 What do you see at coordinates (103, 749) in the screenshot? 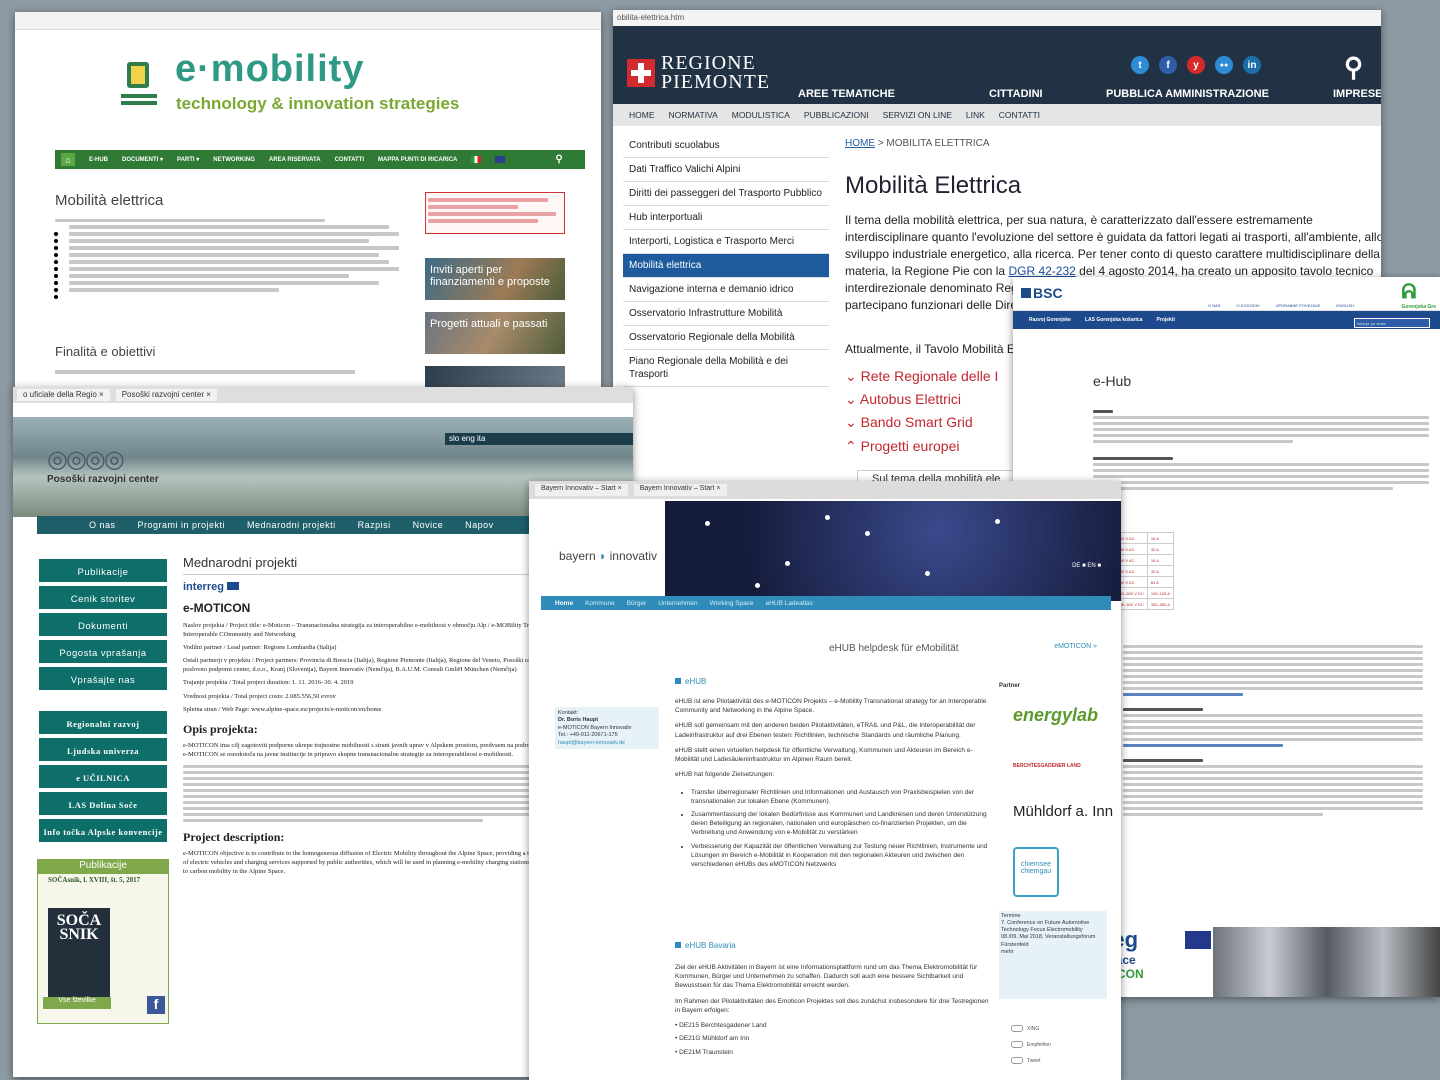
I see `left-nav-item: Ljudska univerza` at bounding box center [103, 749].